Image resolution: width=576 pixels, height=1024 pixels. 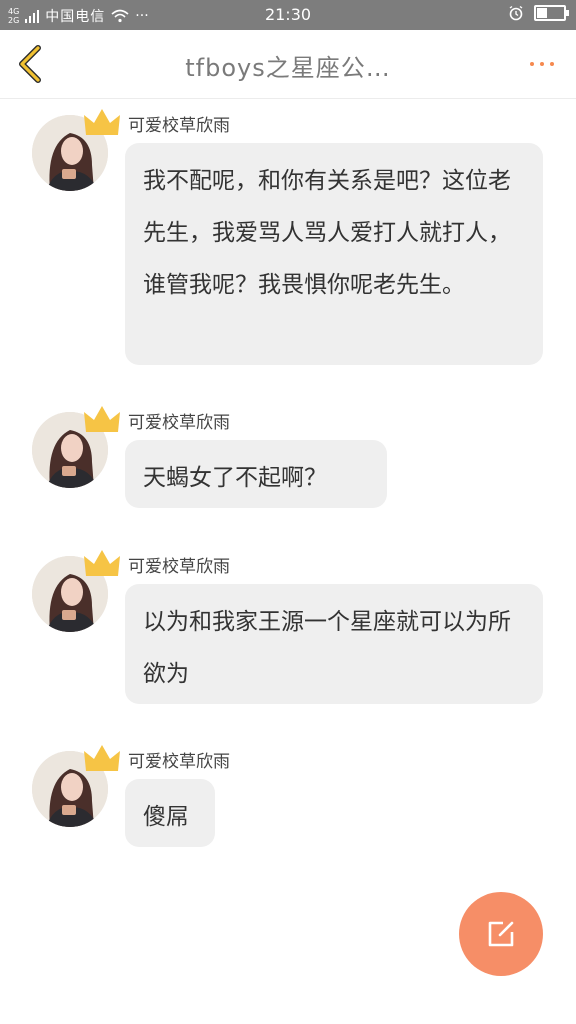 I want to click on message-bubble: 傻屌, so click(x=170, y=813).